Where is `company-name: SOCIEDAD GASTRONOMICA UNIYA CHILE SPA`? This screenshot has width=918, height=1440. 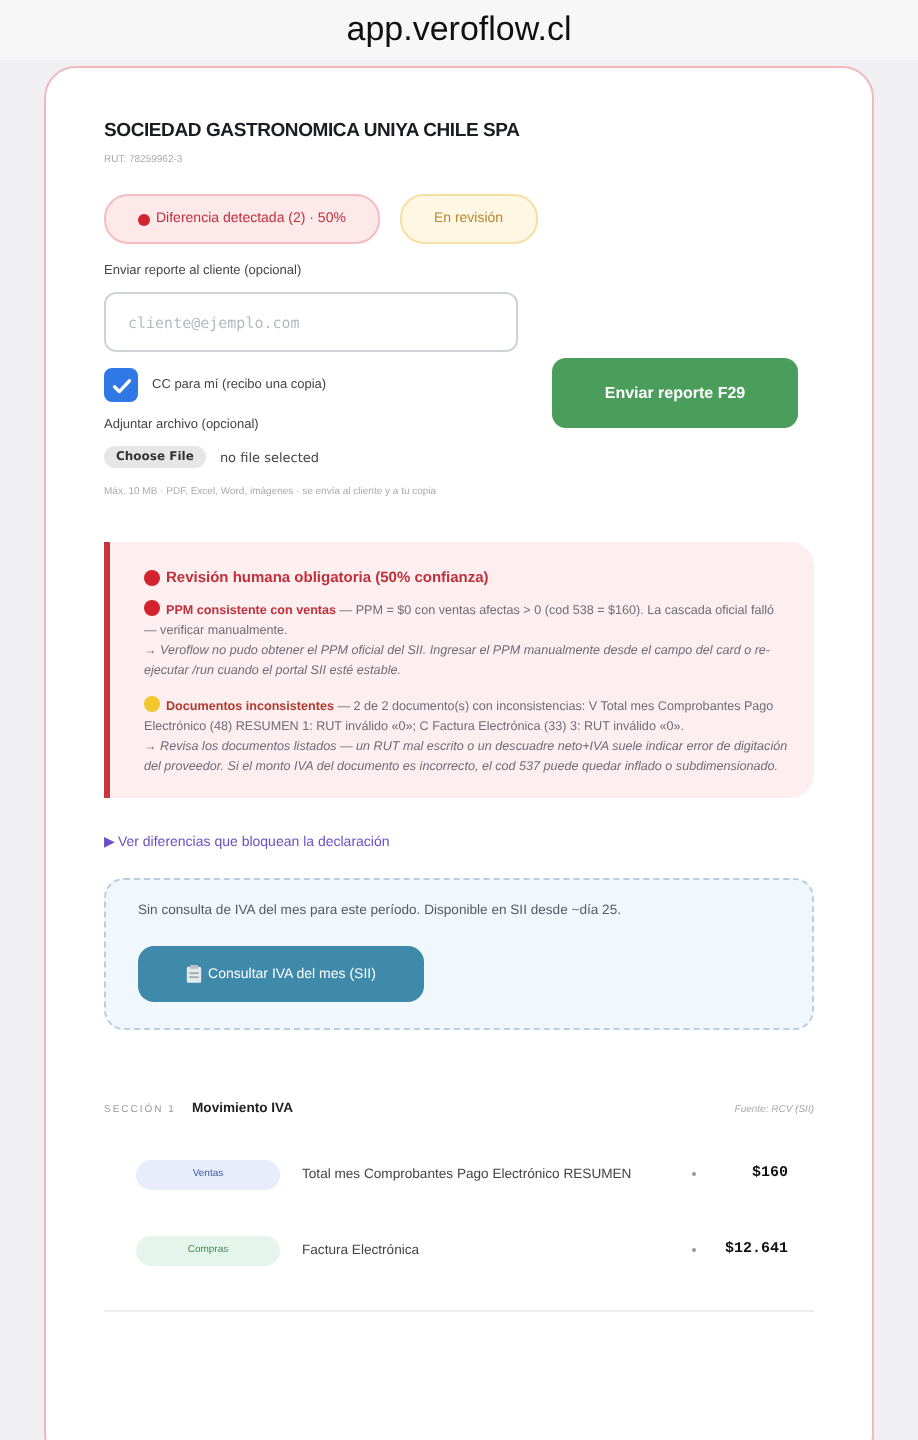
company-name: SOCIEDAD GASTRONOMICA UNIYA CHILE SPA is located at coordinates (313, 131).